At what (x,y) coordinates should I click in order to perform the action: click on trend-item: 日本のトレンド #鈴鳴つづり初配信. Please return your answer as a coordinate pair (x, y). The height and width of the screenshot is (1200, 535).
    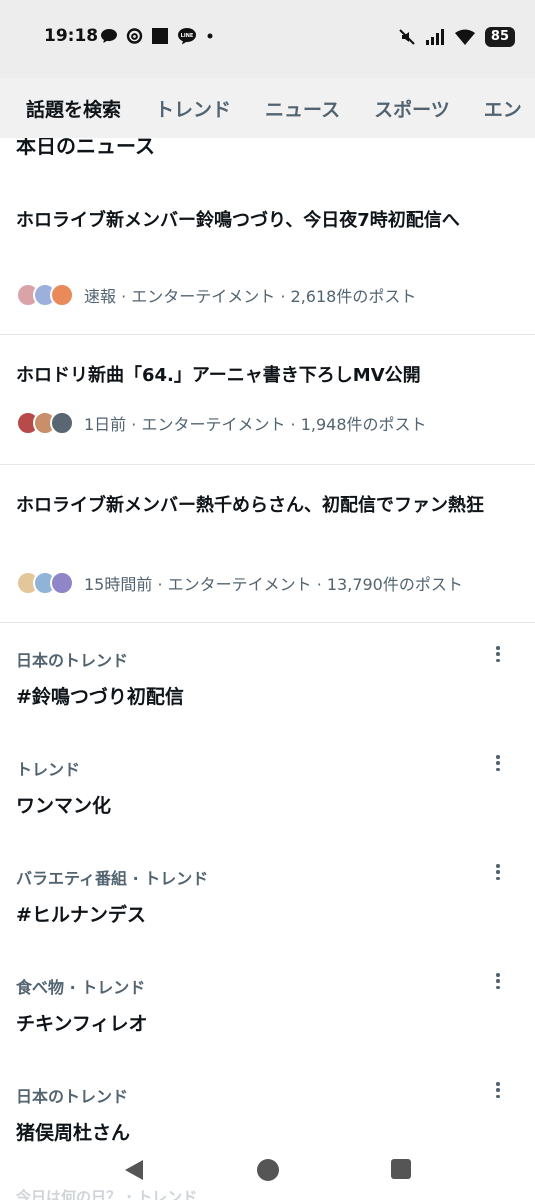
    Looking at the image, I should click on (267, 701).